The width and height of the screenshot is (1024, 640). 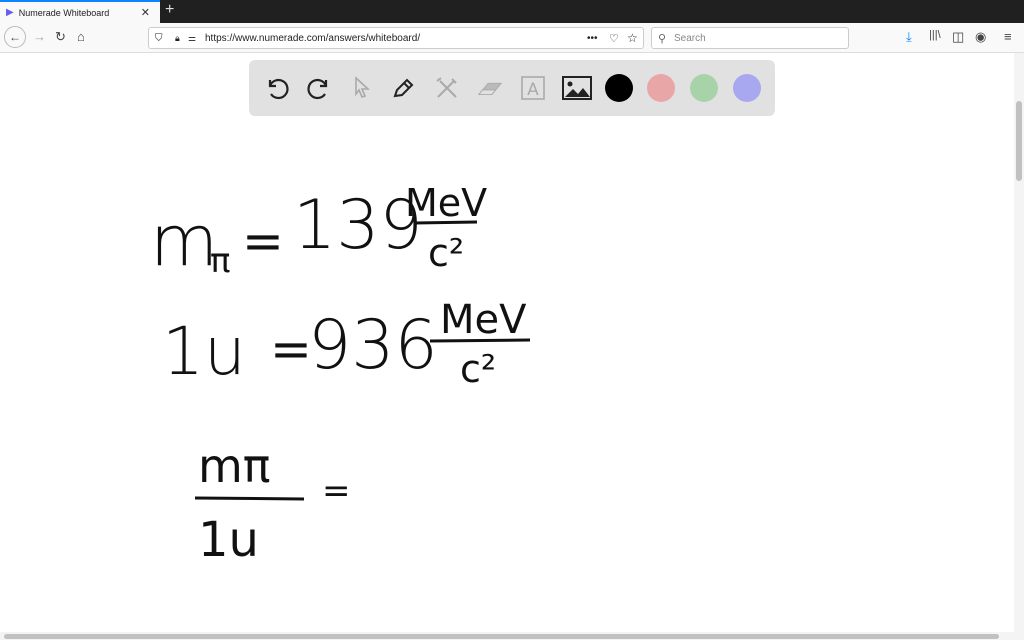 I want to click on horizontal-scrollbar, so click(x=512, y=636).